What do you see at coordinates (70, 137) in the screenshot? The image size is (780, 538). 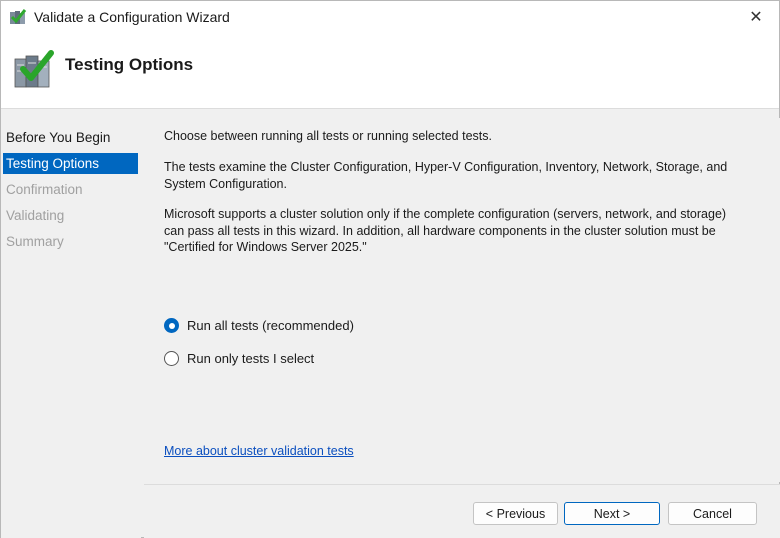 I see `nav-step-before-you-begin: Before You Begin` at bounding box center [70, 137].